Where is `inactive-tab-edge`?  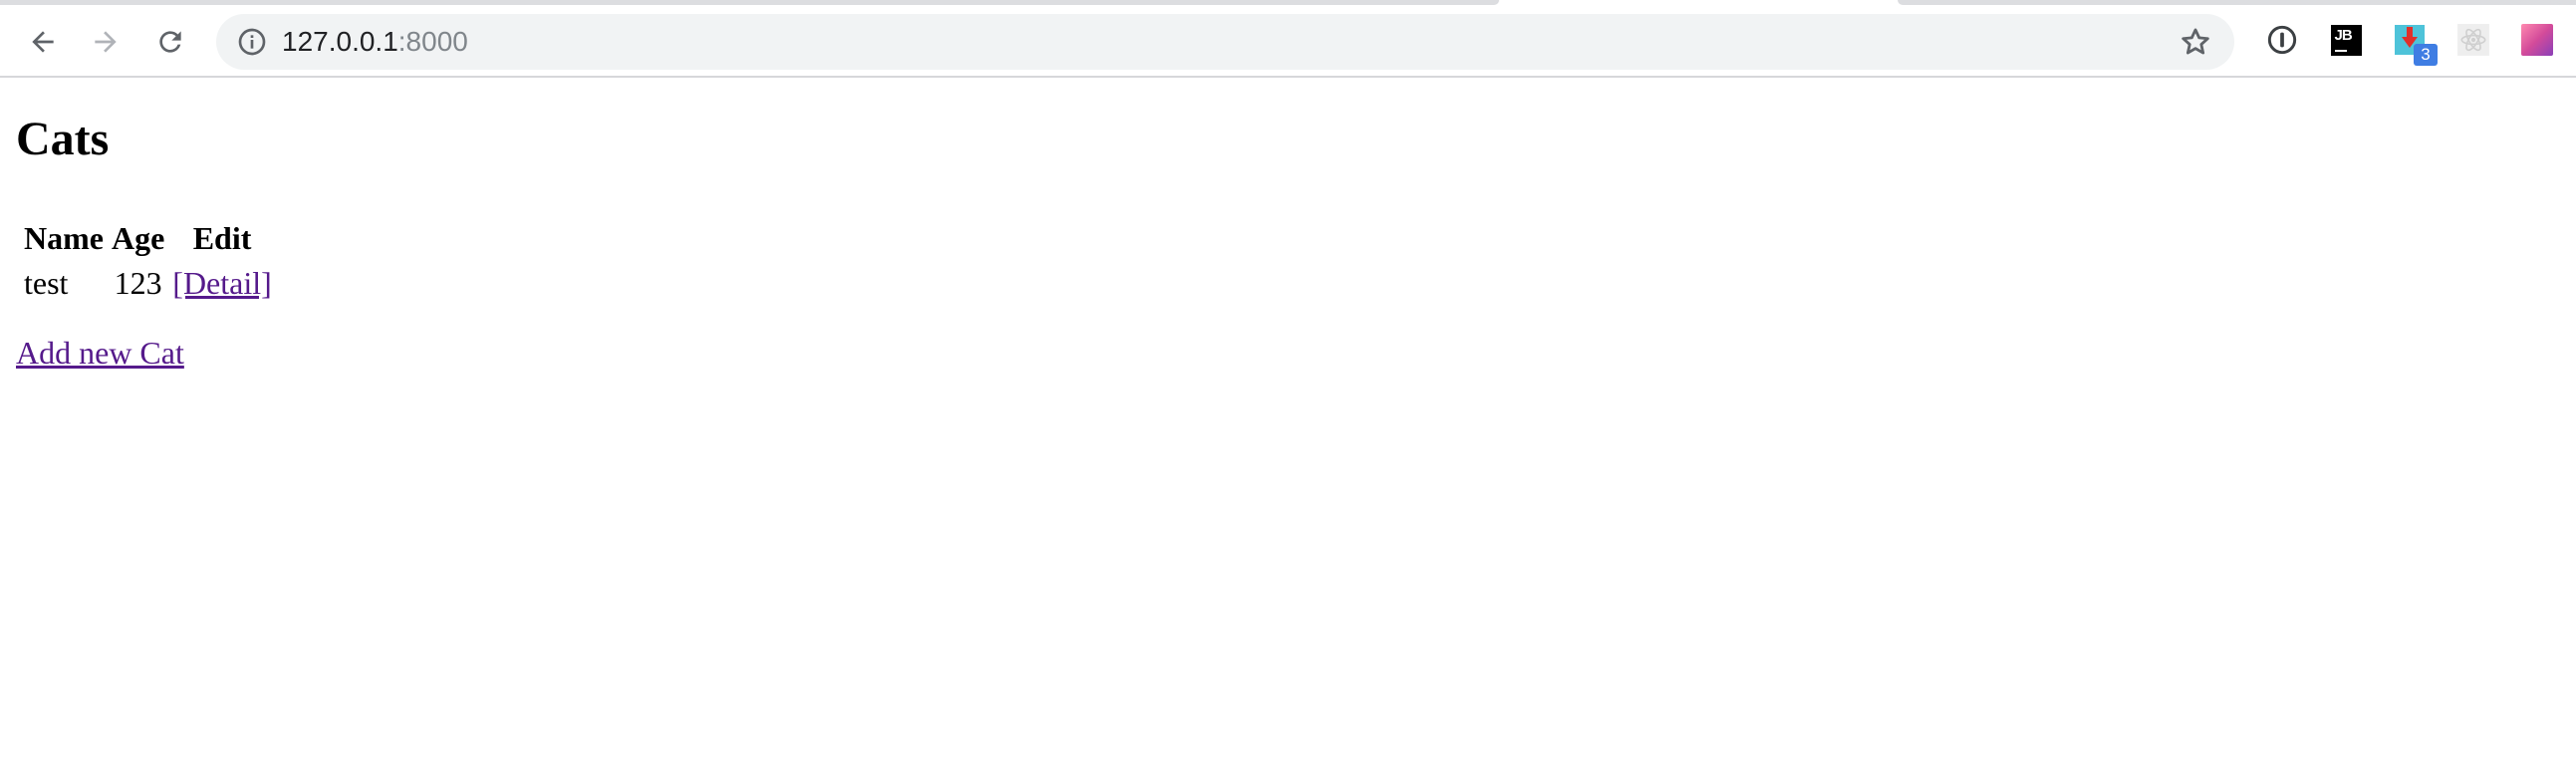 inactive-tab-edge is located at coordinates (749, 2).